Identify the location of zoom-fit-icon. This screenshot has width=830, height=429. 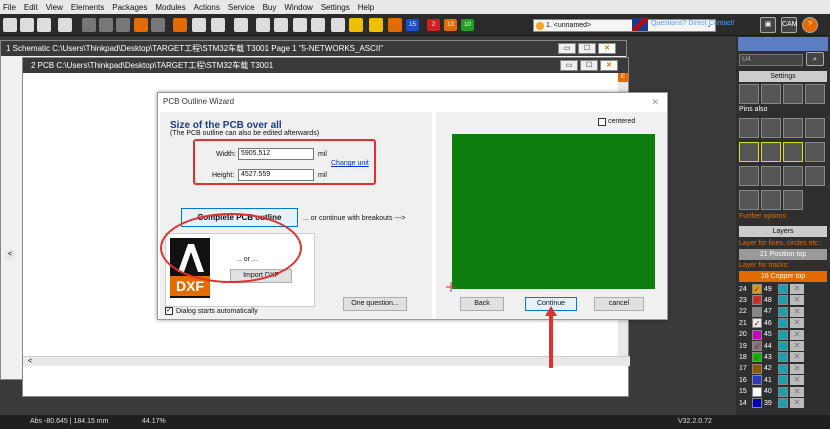
(241, 25).